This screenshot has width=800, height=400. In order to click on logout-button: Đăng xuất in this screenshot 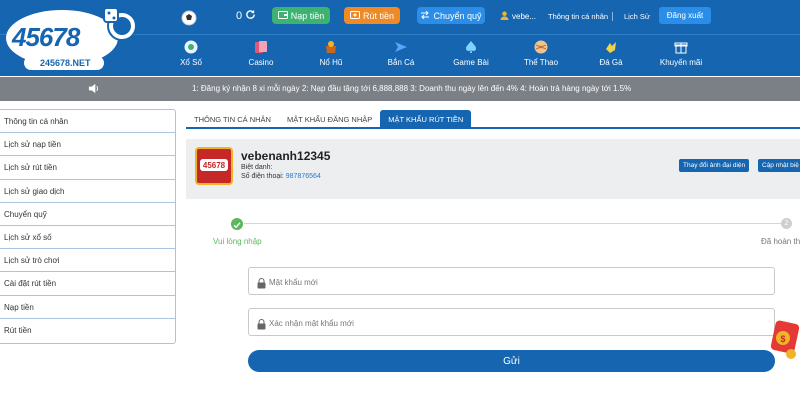, I will do `click(685, 15)`.